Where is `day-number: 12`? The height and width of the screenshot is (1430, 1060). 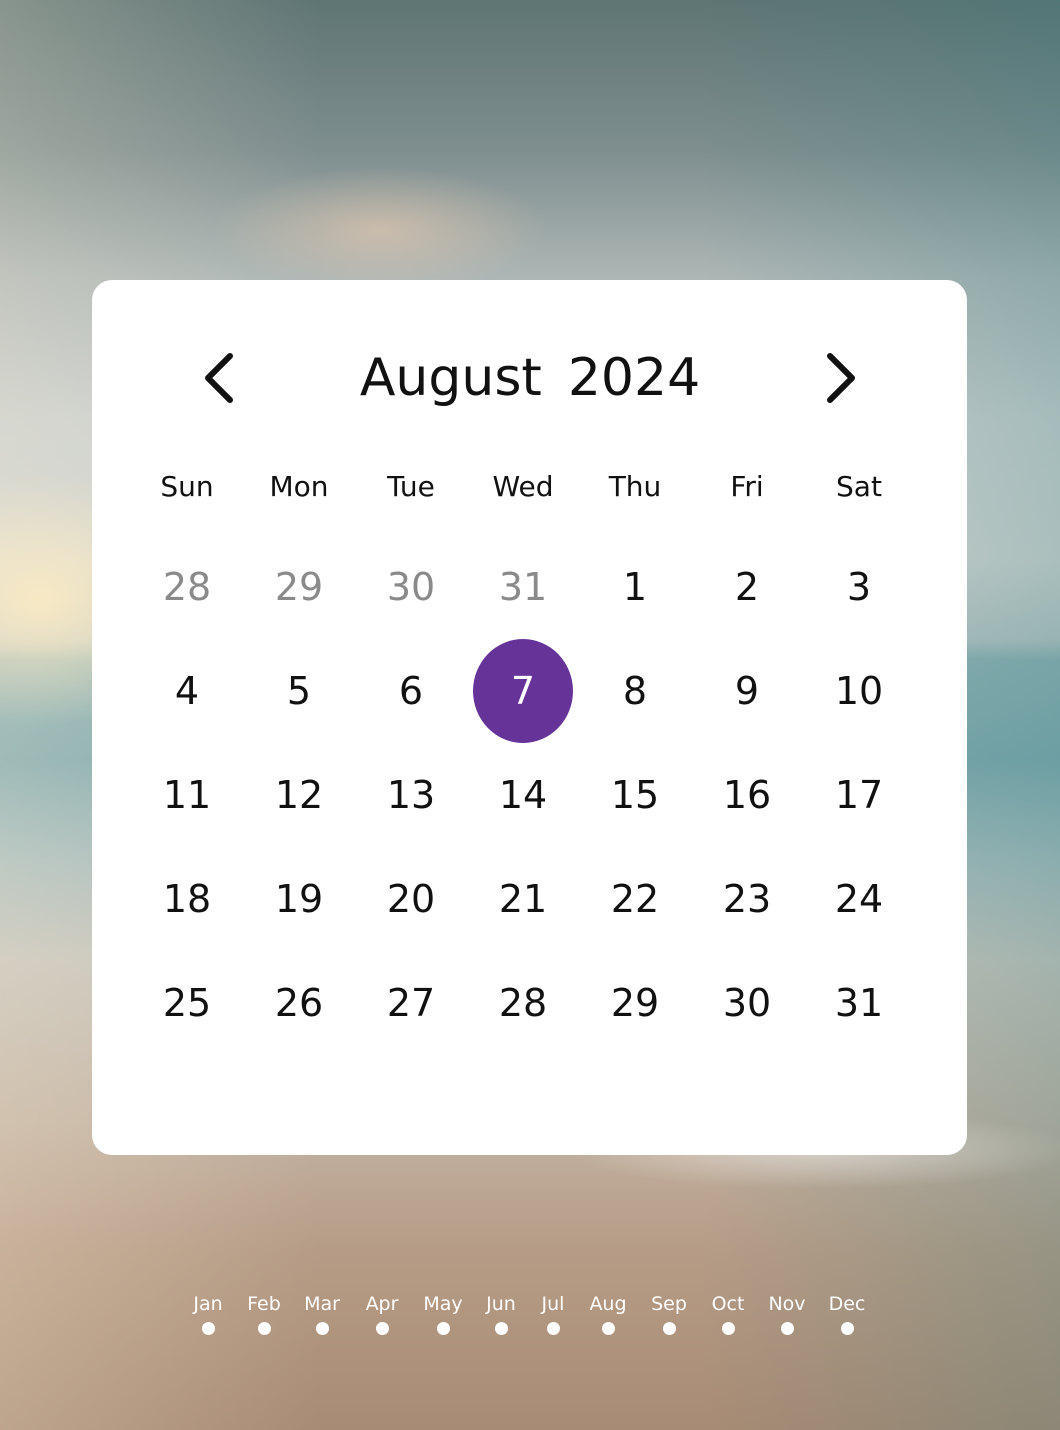 day-number: 12 is located at coordinates (299, 795).